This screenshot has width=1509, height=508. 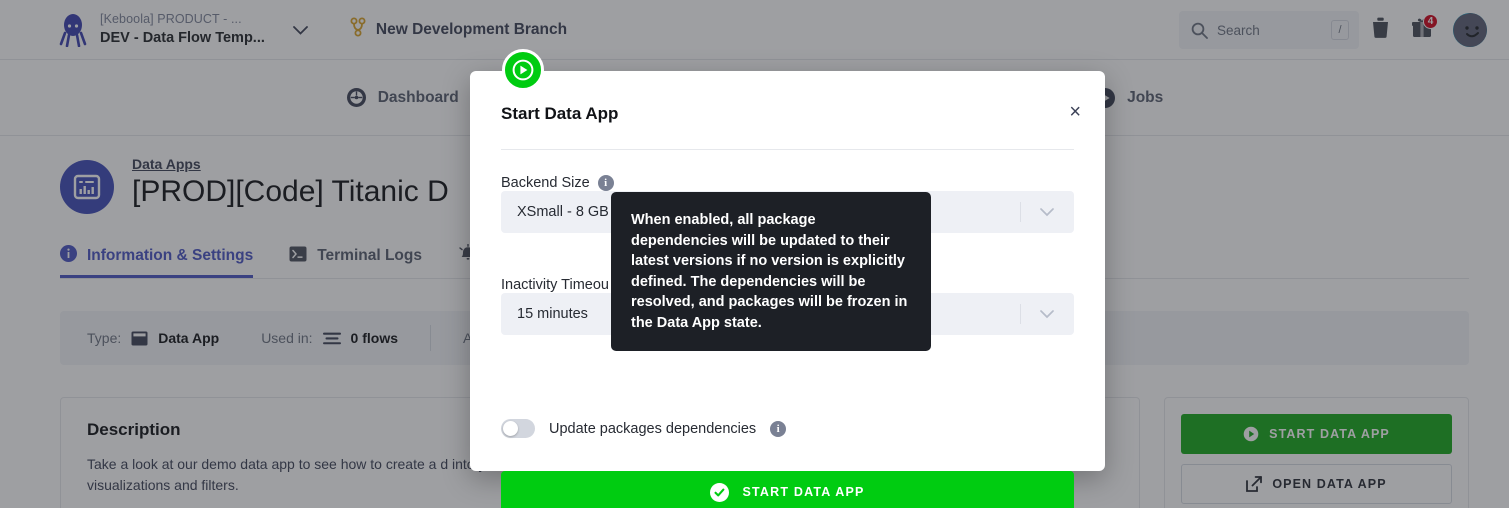 What do you see at coordinates (653, 428) in the screenshot?
I see `update-packages-label: Update packages dependencies` at bounding box center [653, 428].